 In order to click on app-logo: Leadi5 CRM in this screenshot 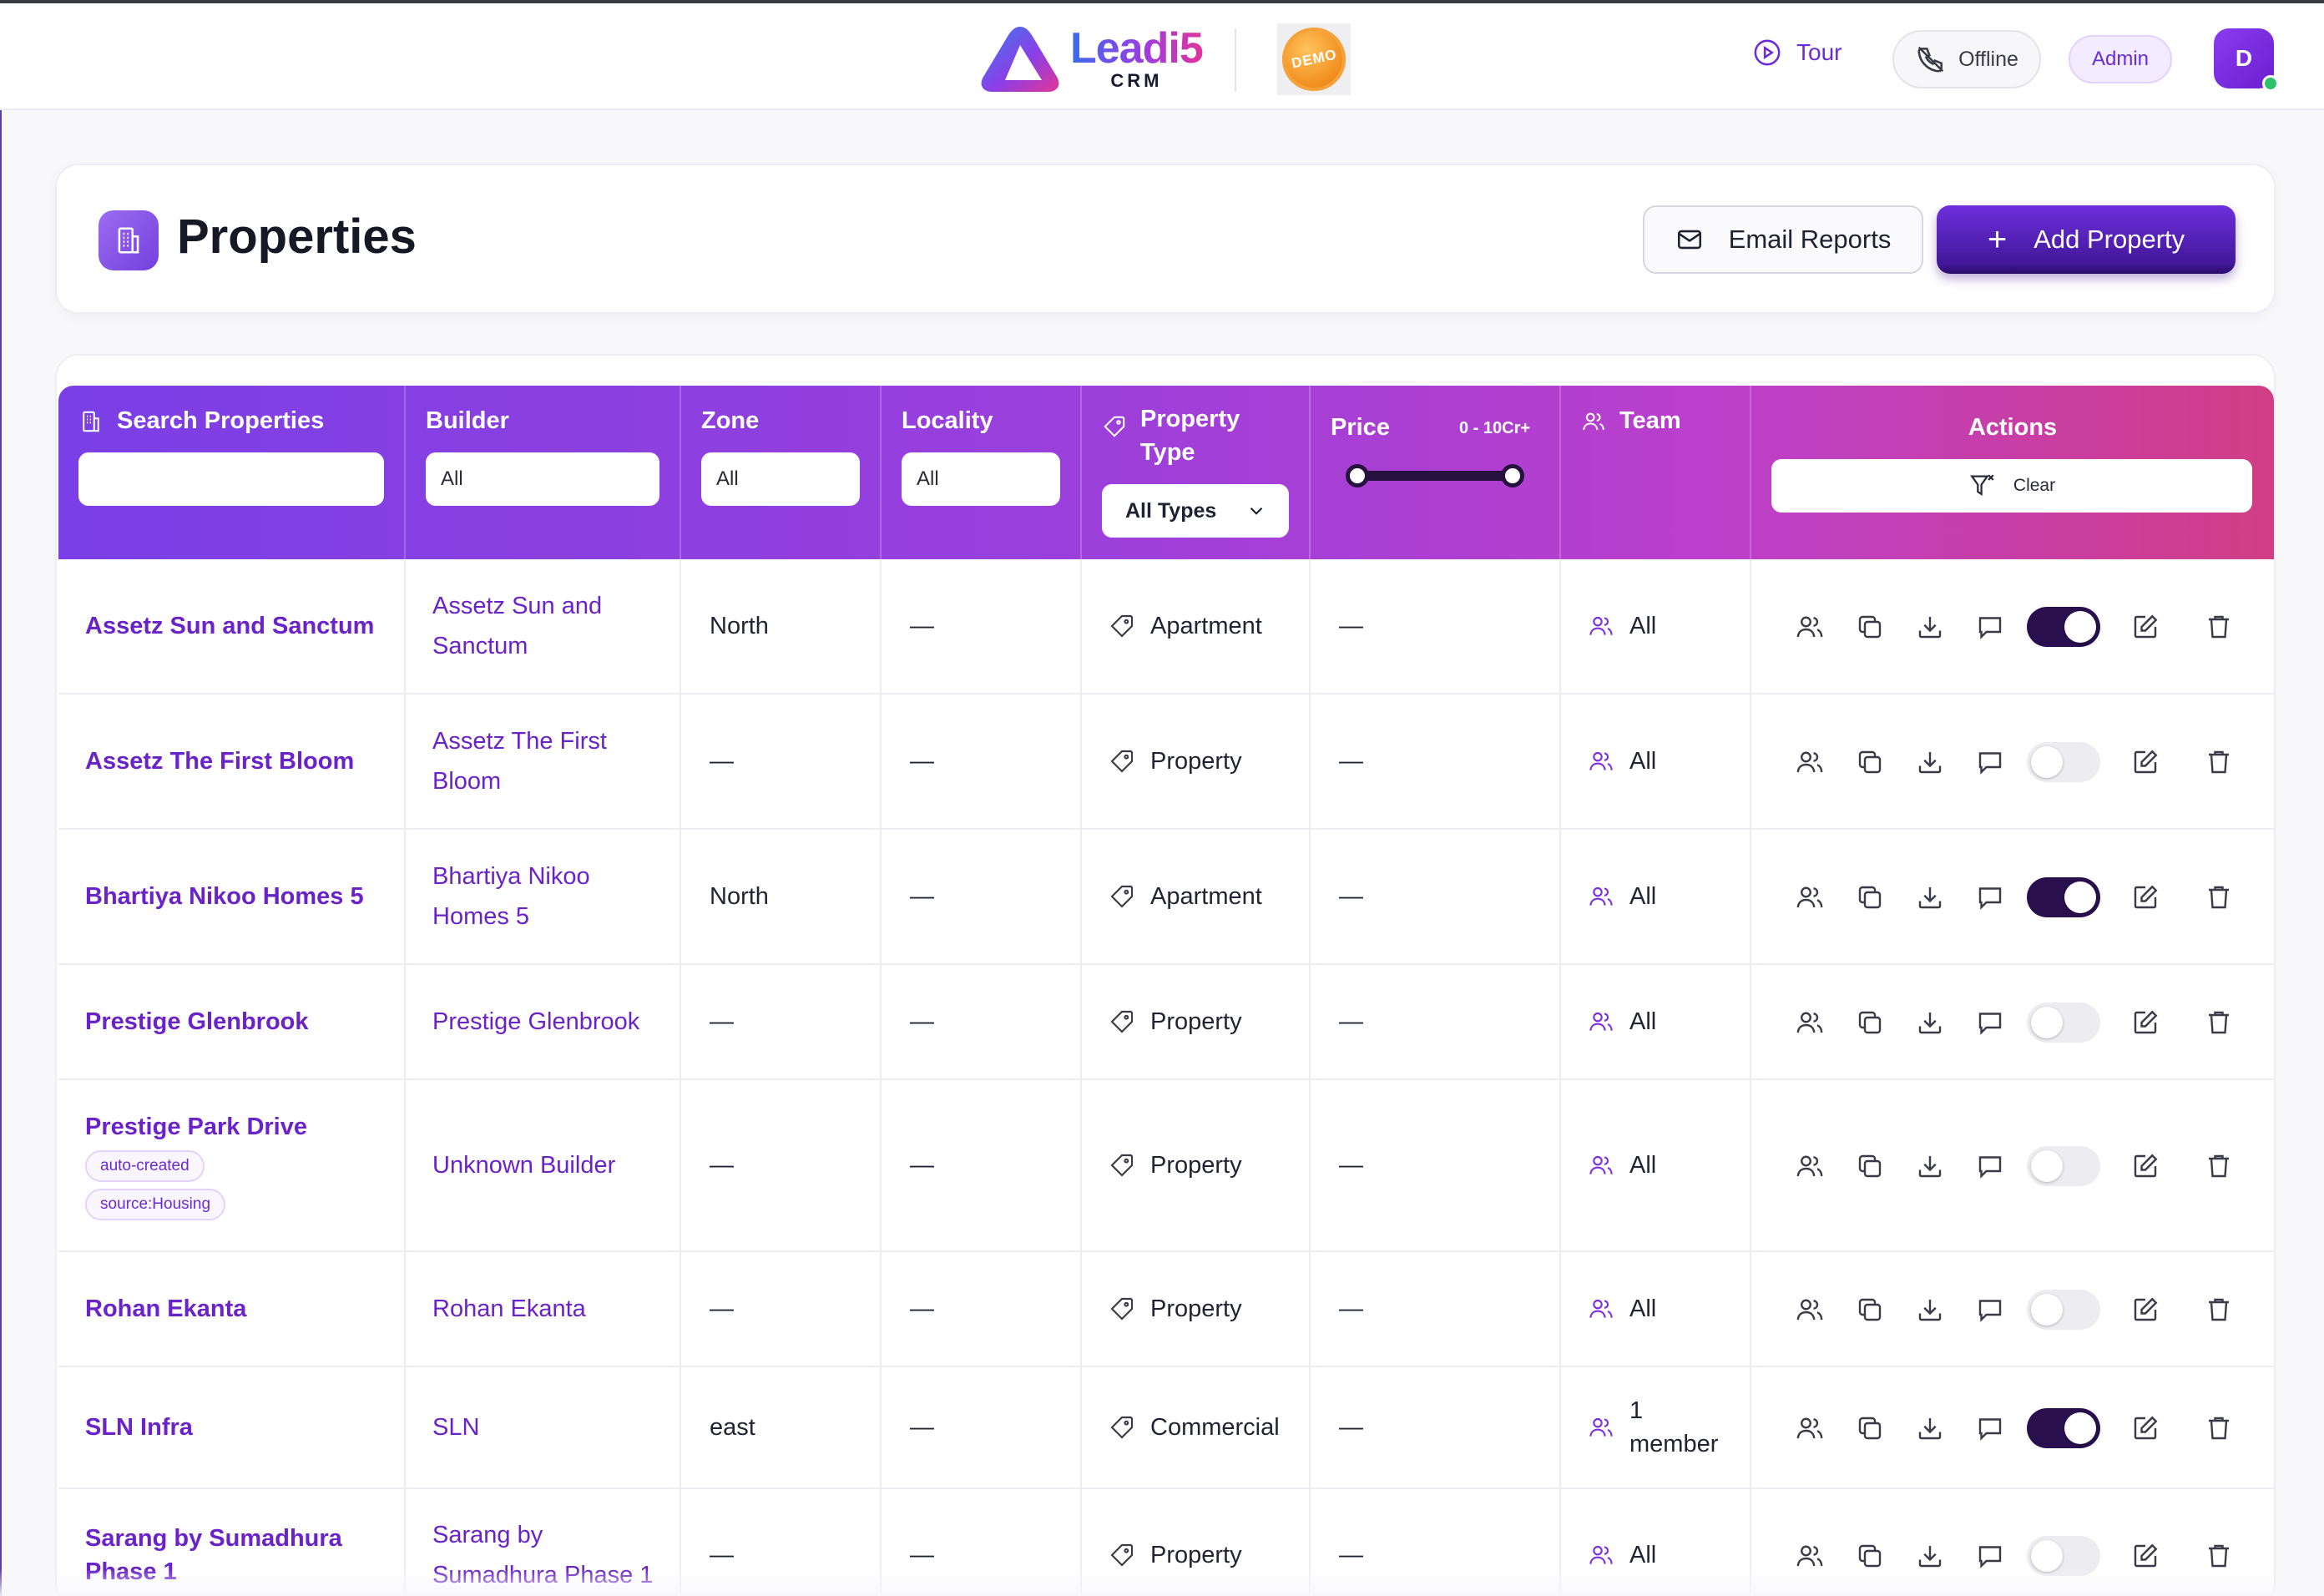, I will do `click(1089, 58)`.